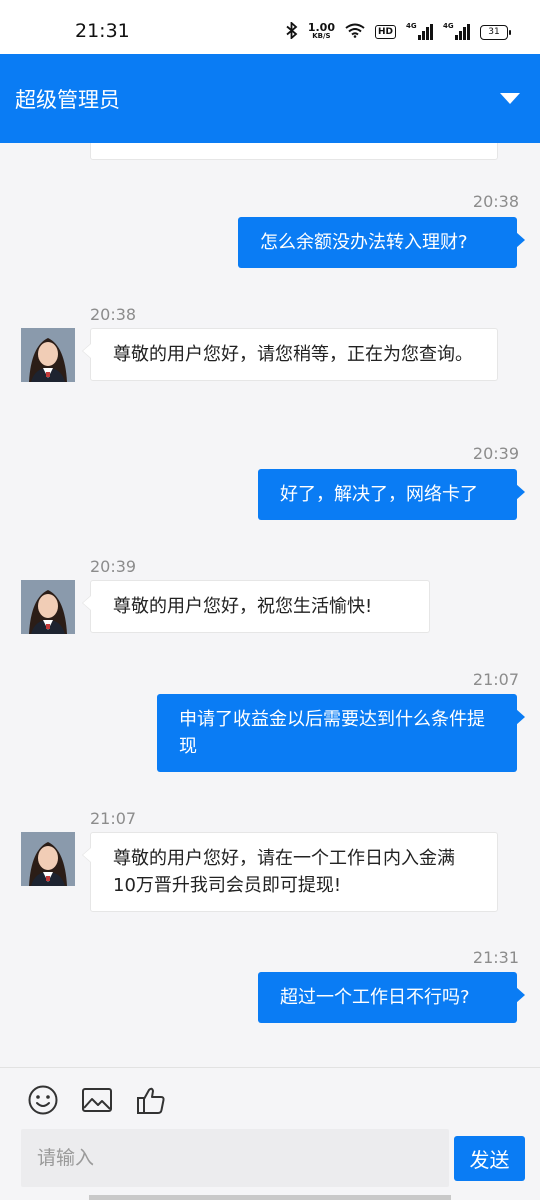 This screenshot has height=1200, width=540. I want to click on outgoing-message-bubble: 申请了收益金以后需要达到什么条件提现, so click(341, 733).